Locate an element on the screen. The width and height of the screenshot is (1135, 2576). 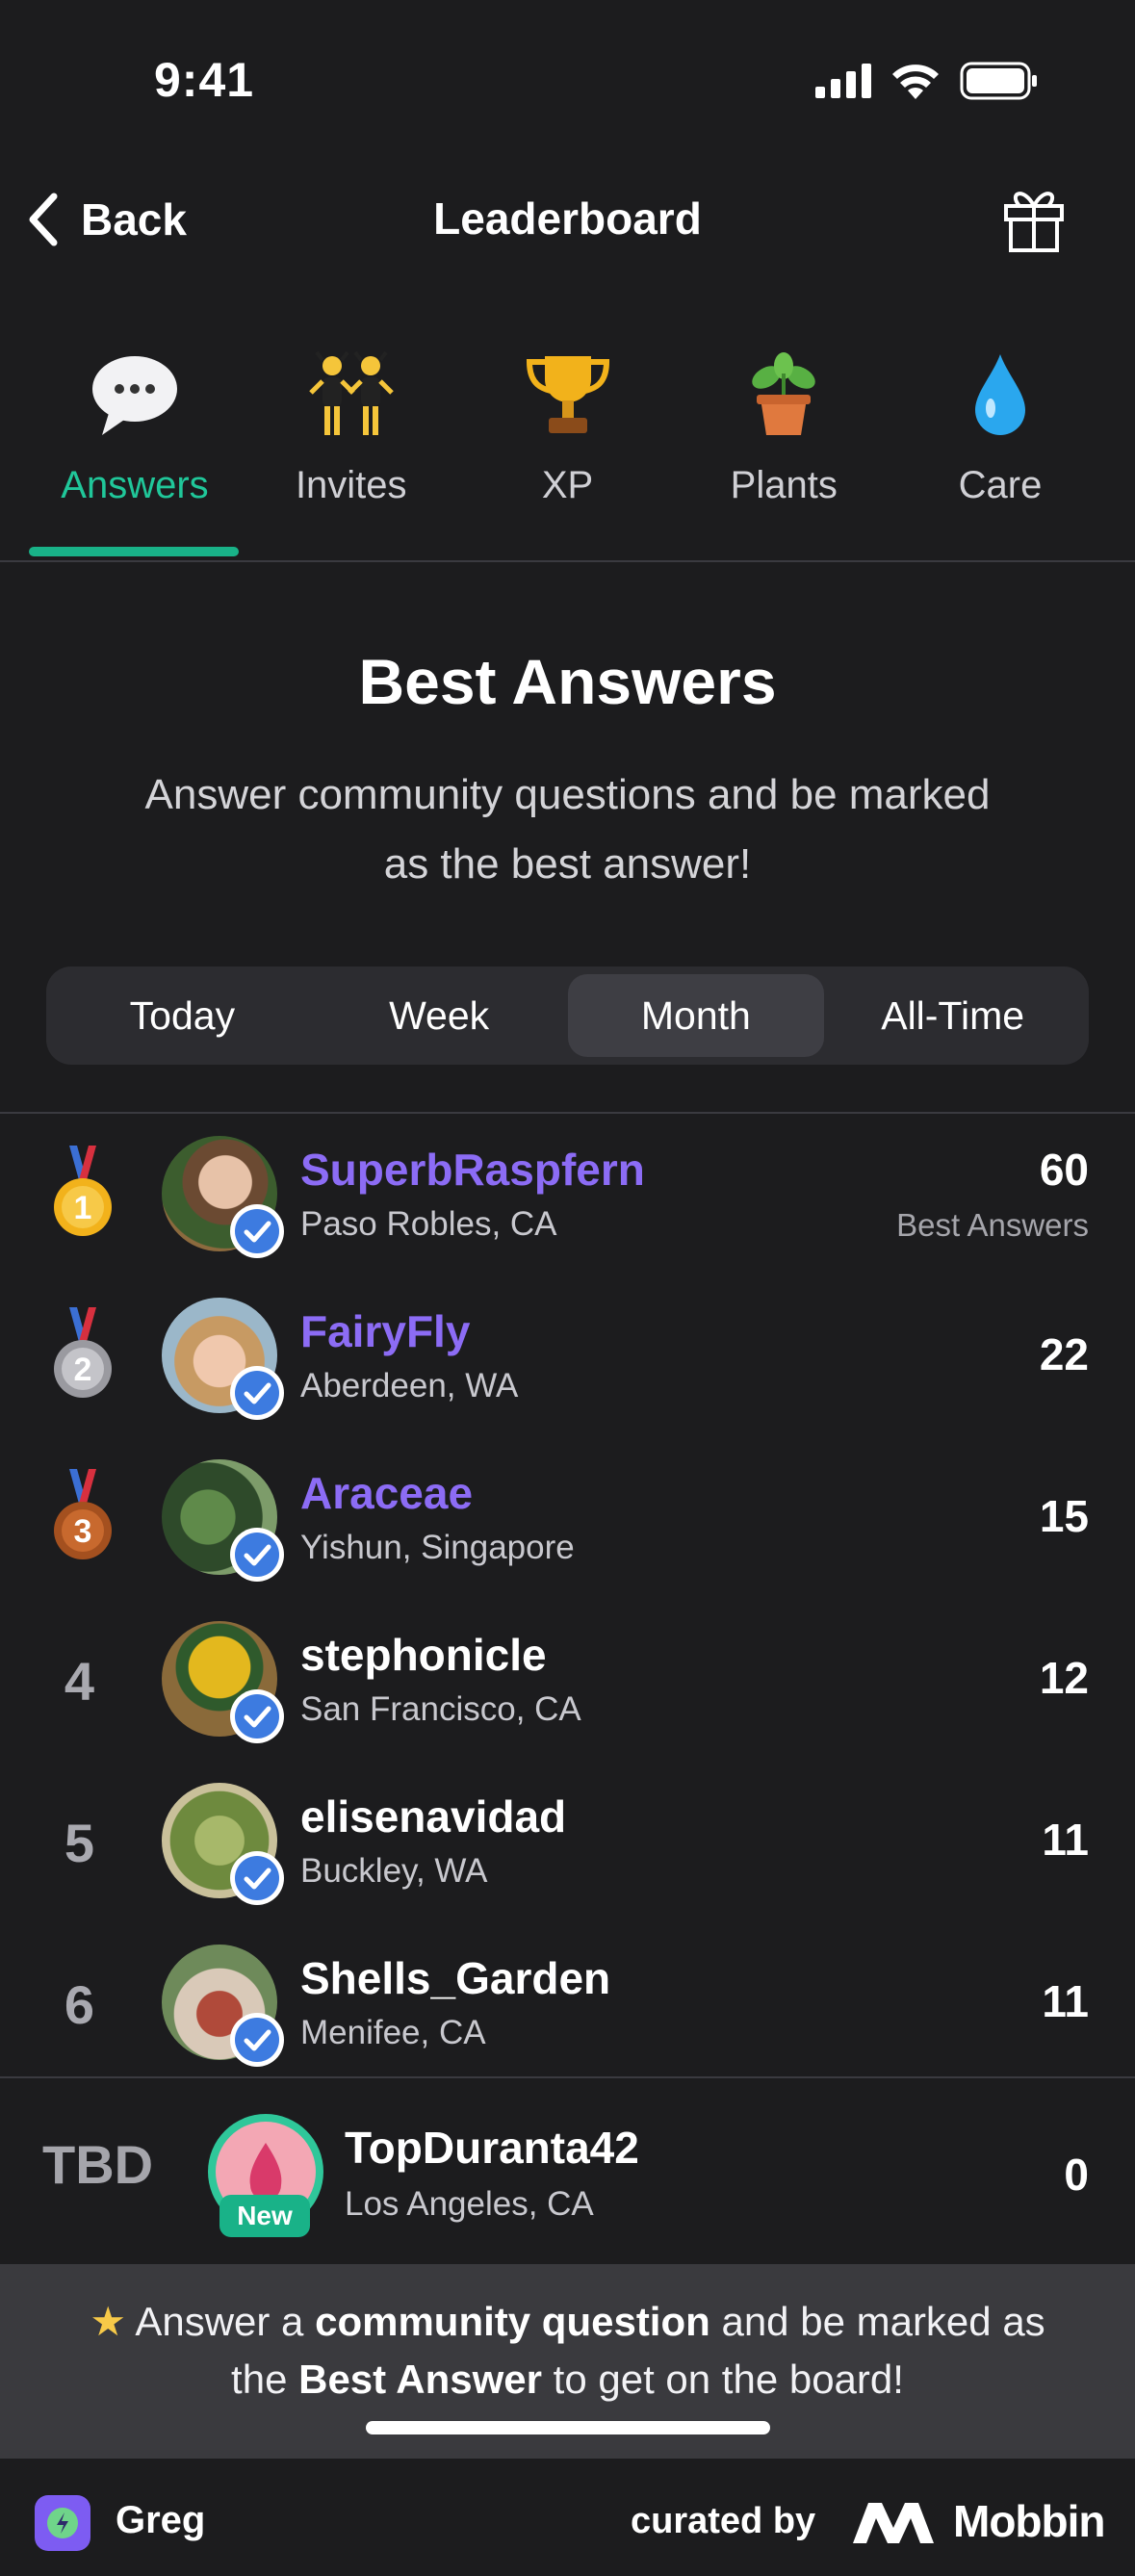
droplet-icon is located at coordinates (1000, 395).